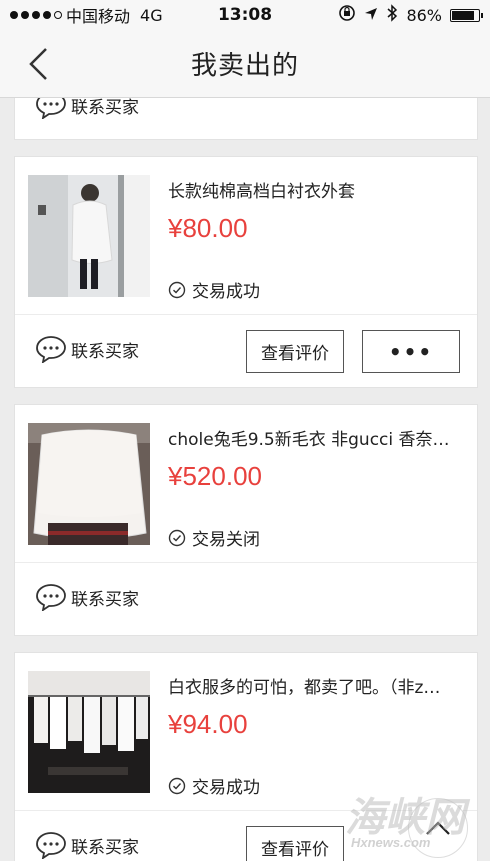 The image size is (490, 861). What do you see at coordinates (347, 15) in the screenshot?
I see `rotation-lock-icon` at bounding box center [347, 15].